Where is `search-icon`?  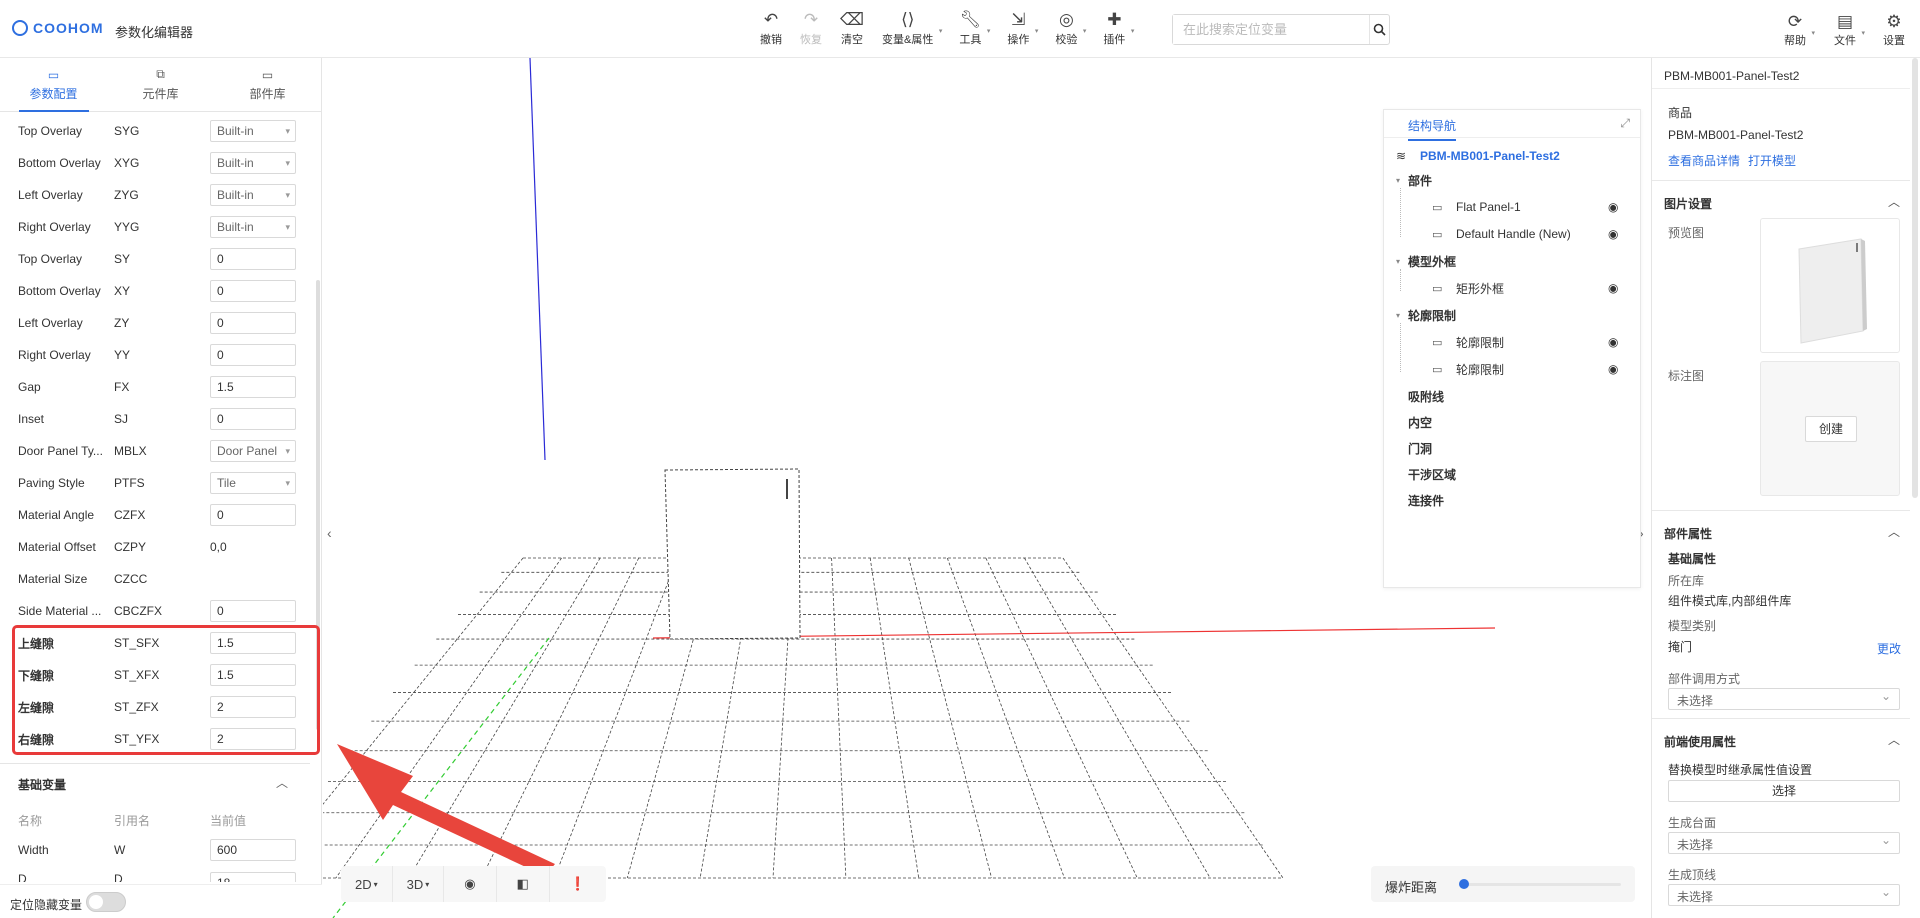 search-icon is located at coordinates (1379, 29).